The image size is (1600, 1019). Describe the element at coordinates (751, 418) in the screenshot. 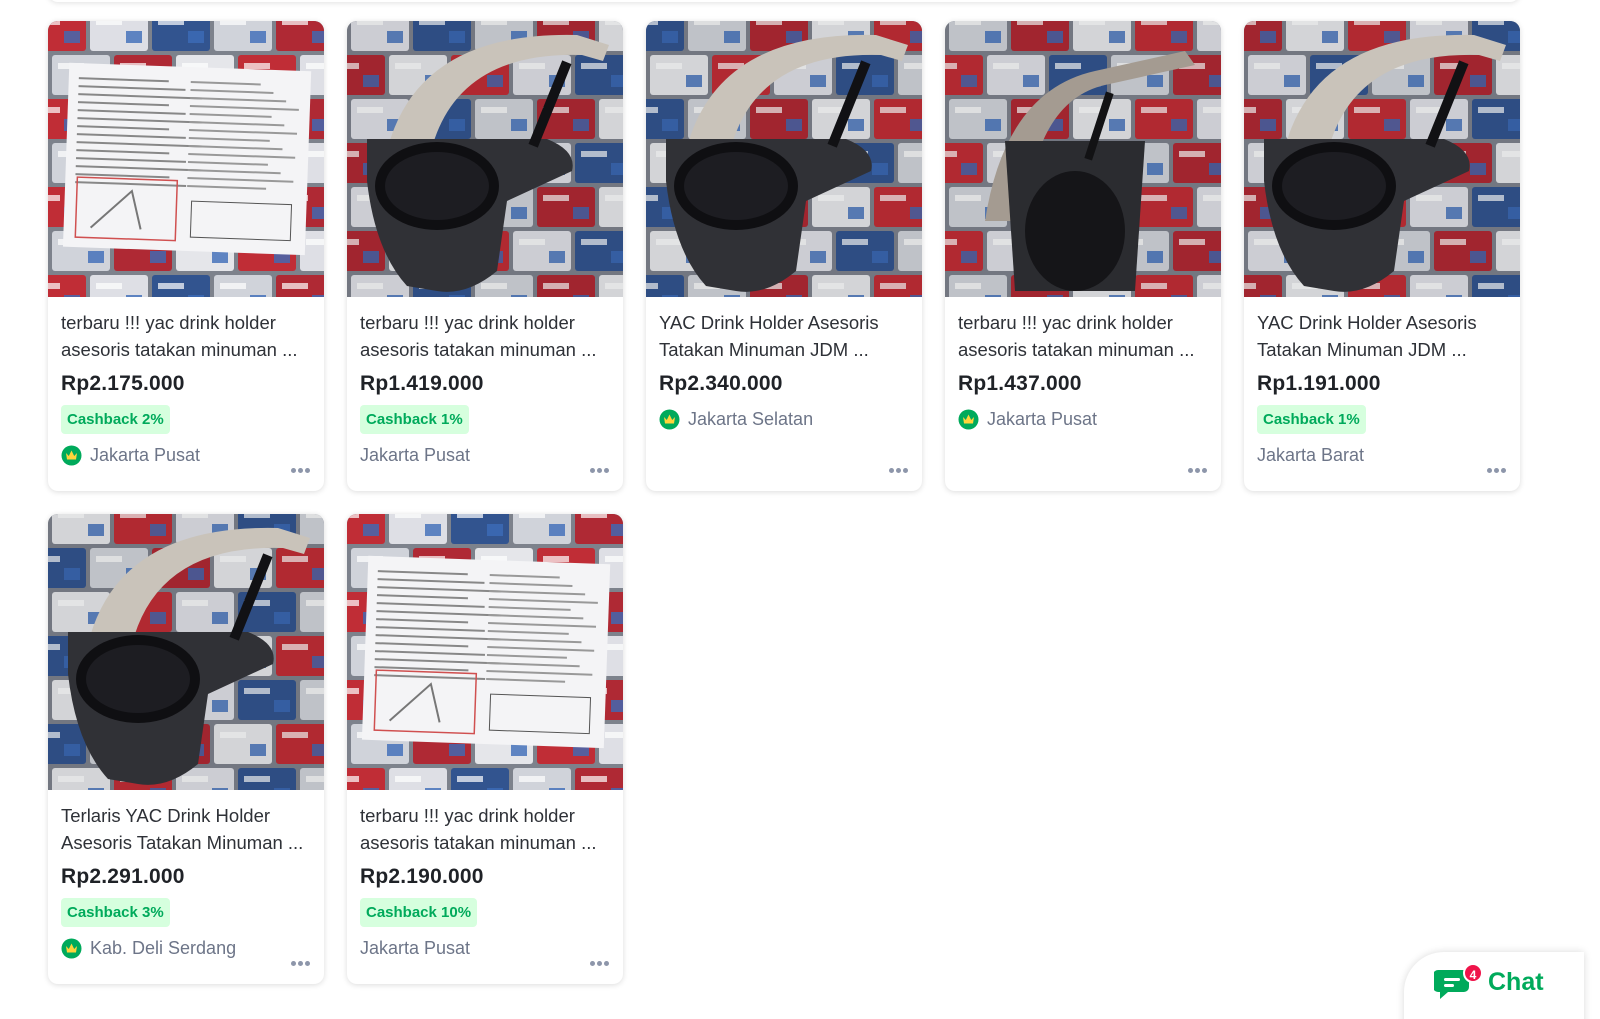

I see `shop-location: Jakarta Selatan` at that location.